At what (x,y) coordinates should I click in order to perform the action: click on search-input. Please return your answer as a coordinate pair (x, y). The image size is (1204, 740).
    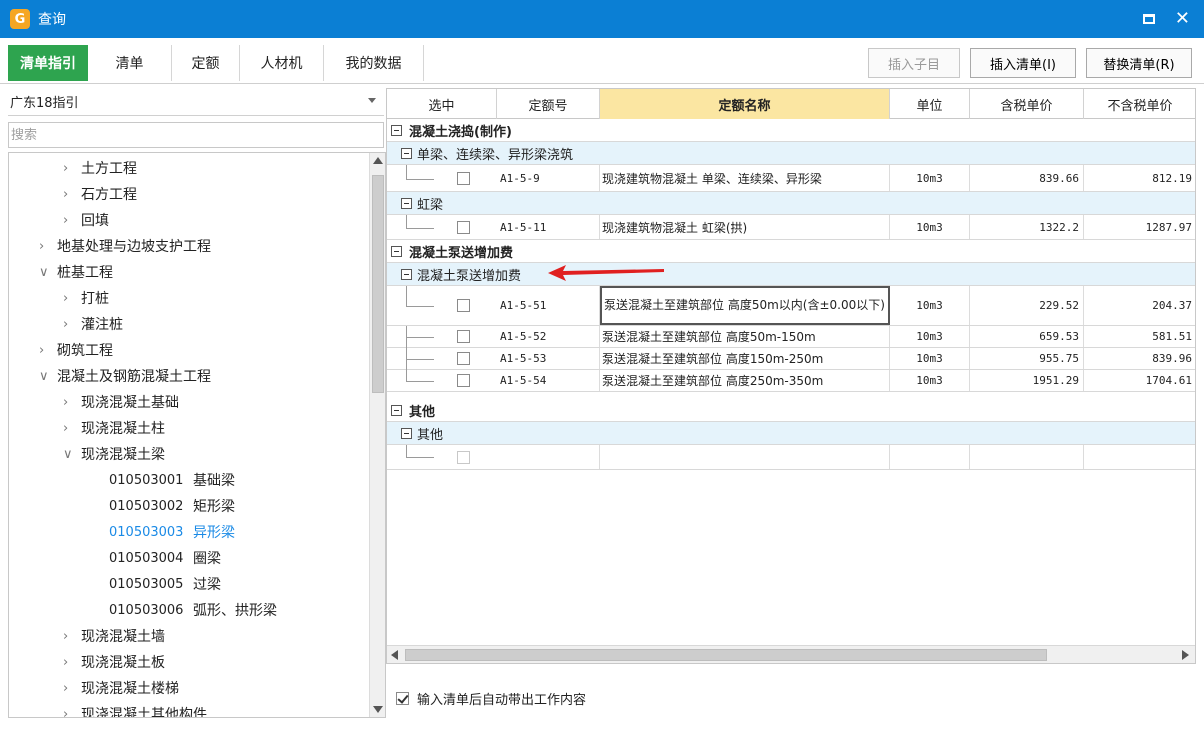
    Looking at the image, I should click on (196, 135).